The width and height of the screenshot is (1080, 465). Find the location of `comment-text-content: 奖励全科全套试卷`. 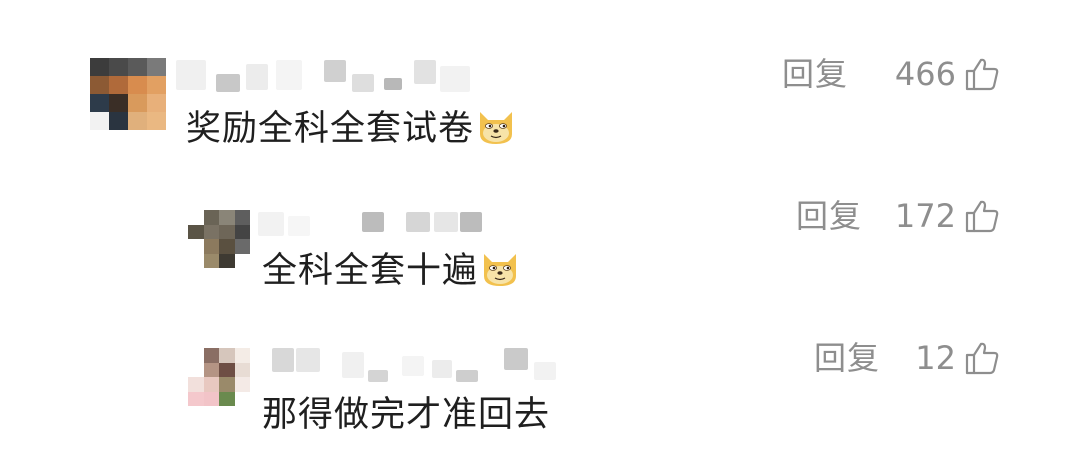

comment-text-content: 奖励全科全套试卷 is located at coordinates (330, 129).